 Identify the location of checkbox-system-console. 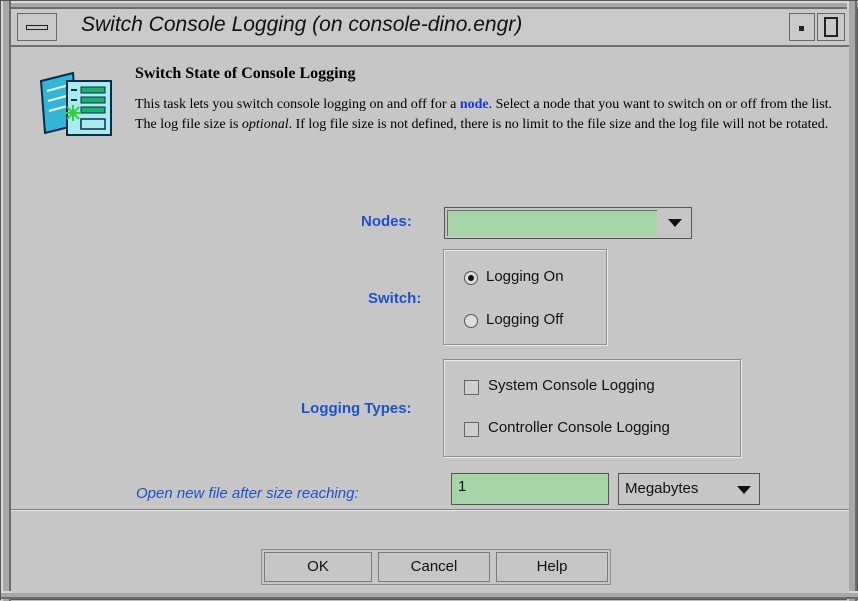
(471, 387).